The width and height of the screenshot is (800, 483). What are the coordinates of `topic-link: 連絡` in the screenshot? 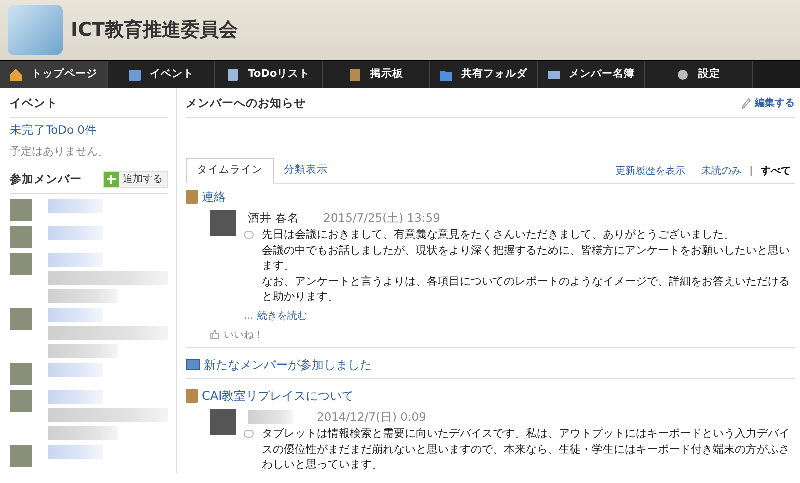 It's located at (214, 197).